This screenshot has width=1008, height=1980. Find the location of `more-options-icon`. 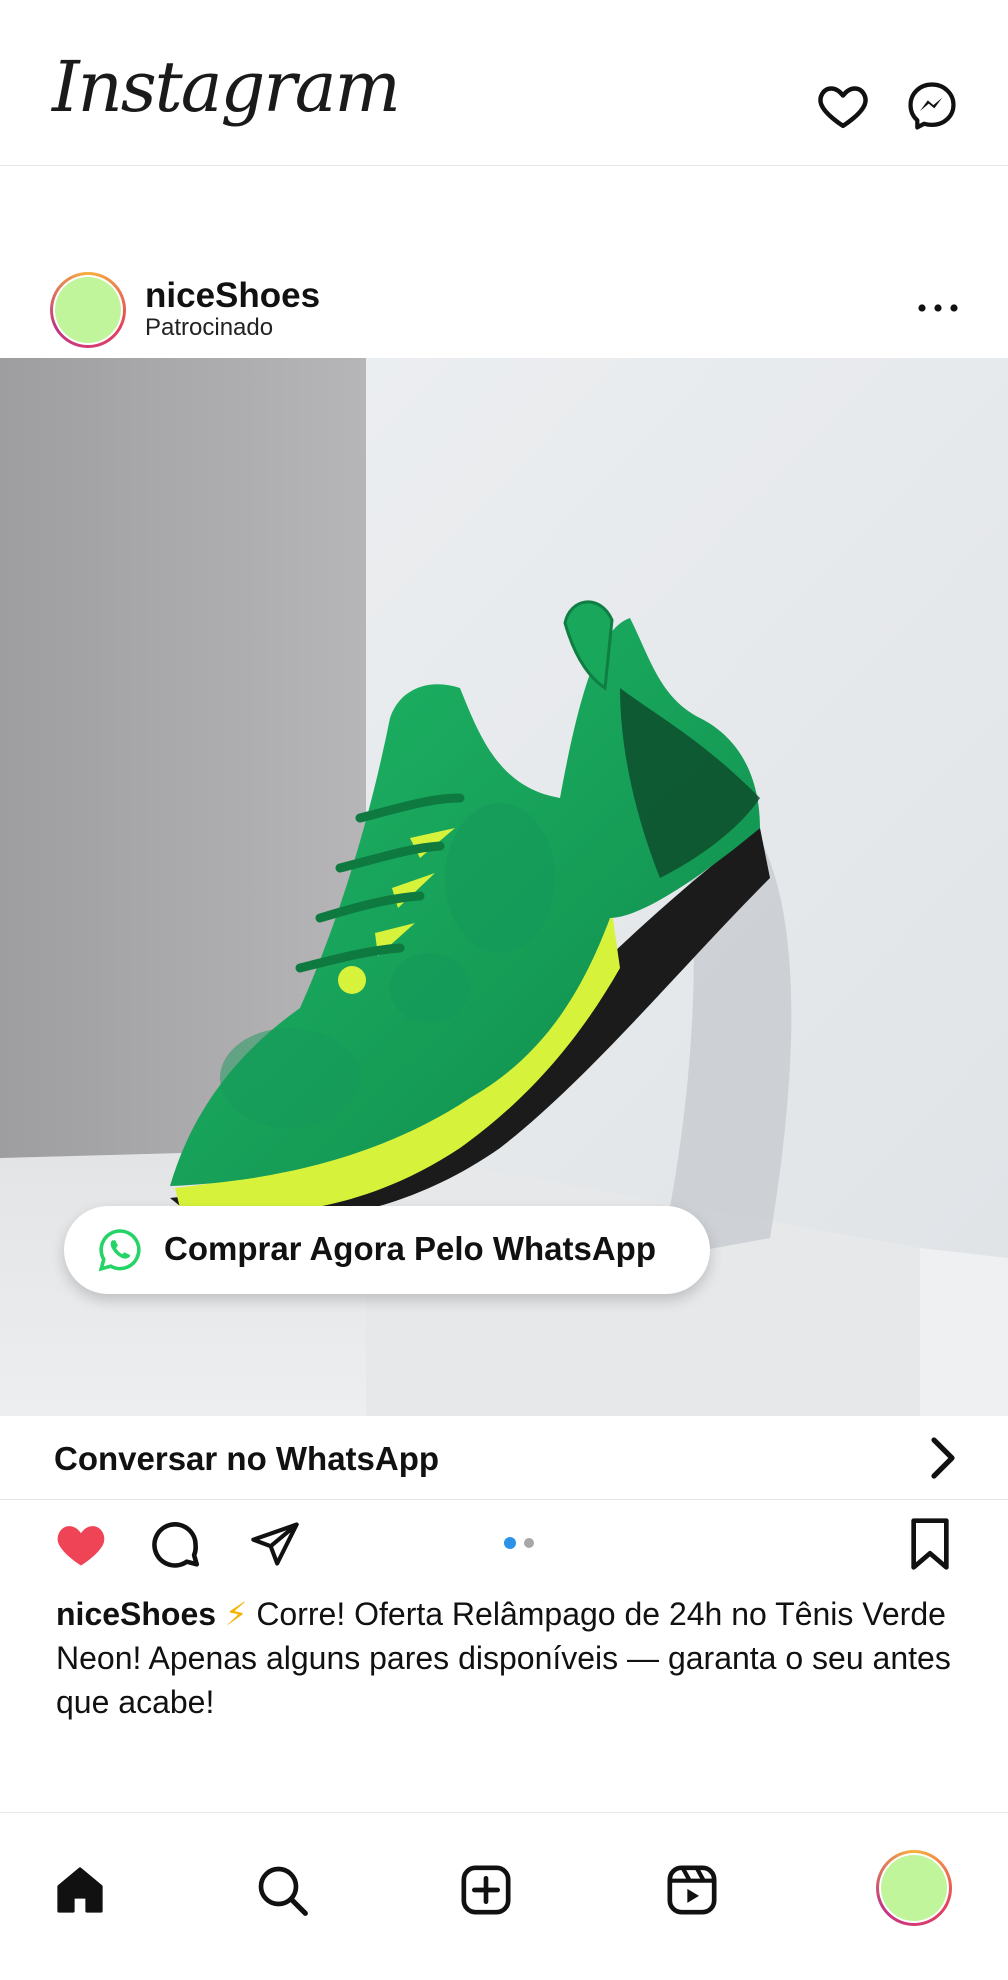

more-options-icon is located at coordinates (938, 308).